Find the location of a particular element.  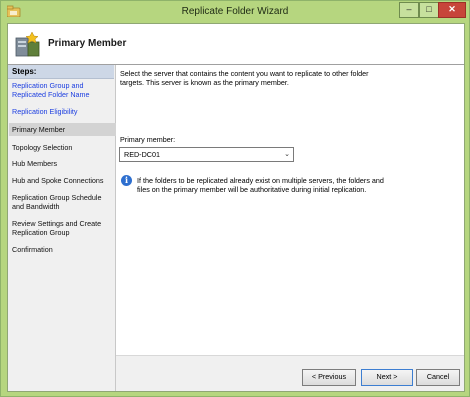

step-topology-selection: Topology Selection is located at coordinates (42, 147).